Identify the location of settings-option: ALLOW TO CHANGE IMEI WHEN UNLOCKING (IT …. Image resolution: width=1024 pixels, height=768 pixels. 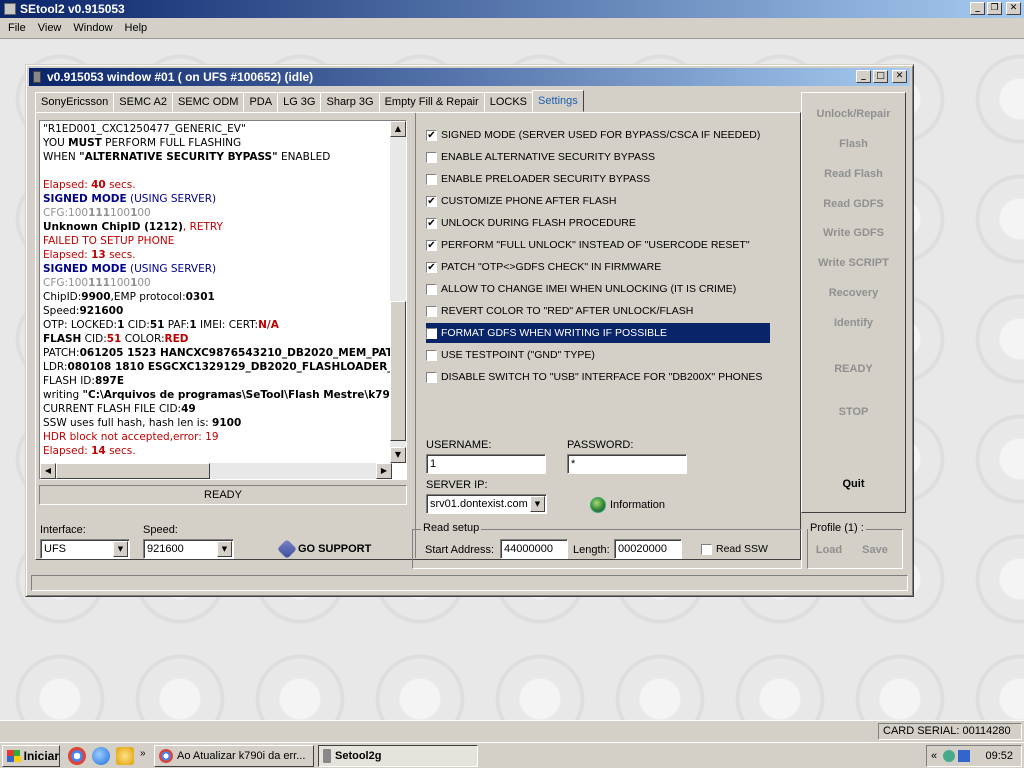
(581, 289).